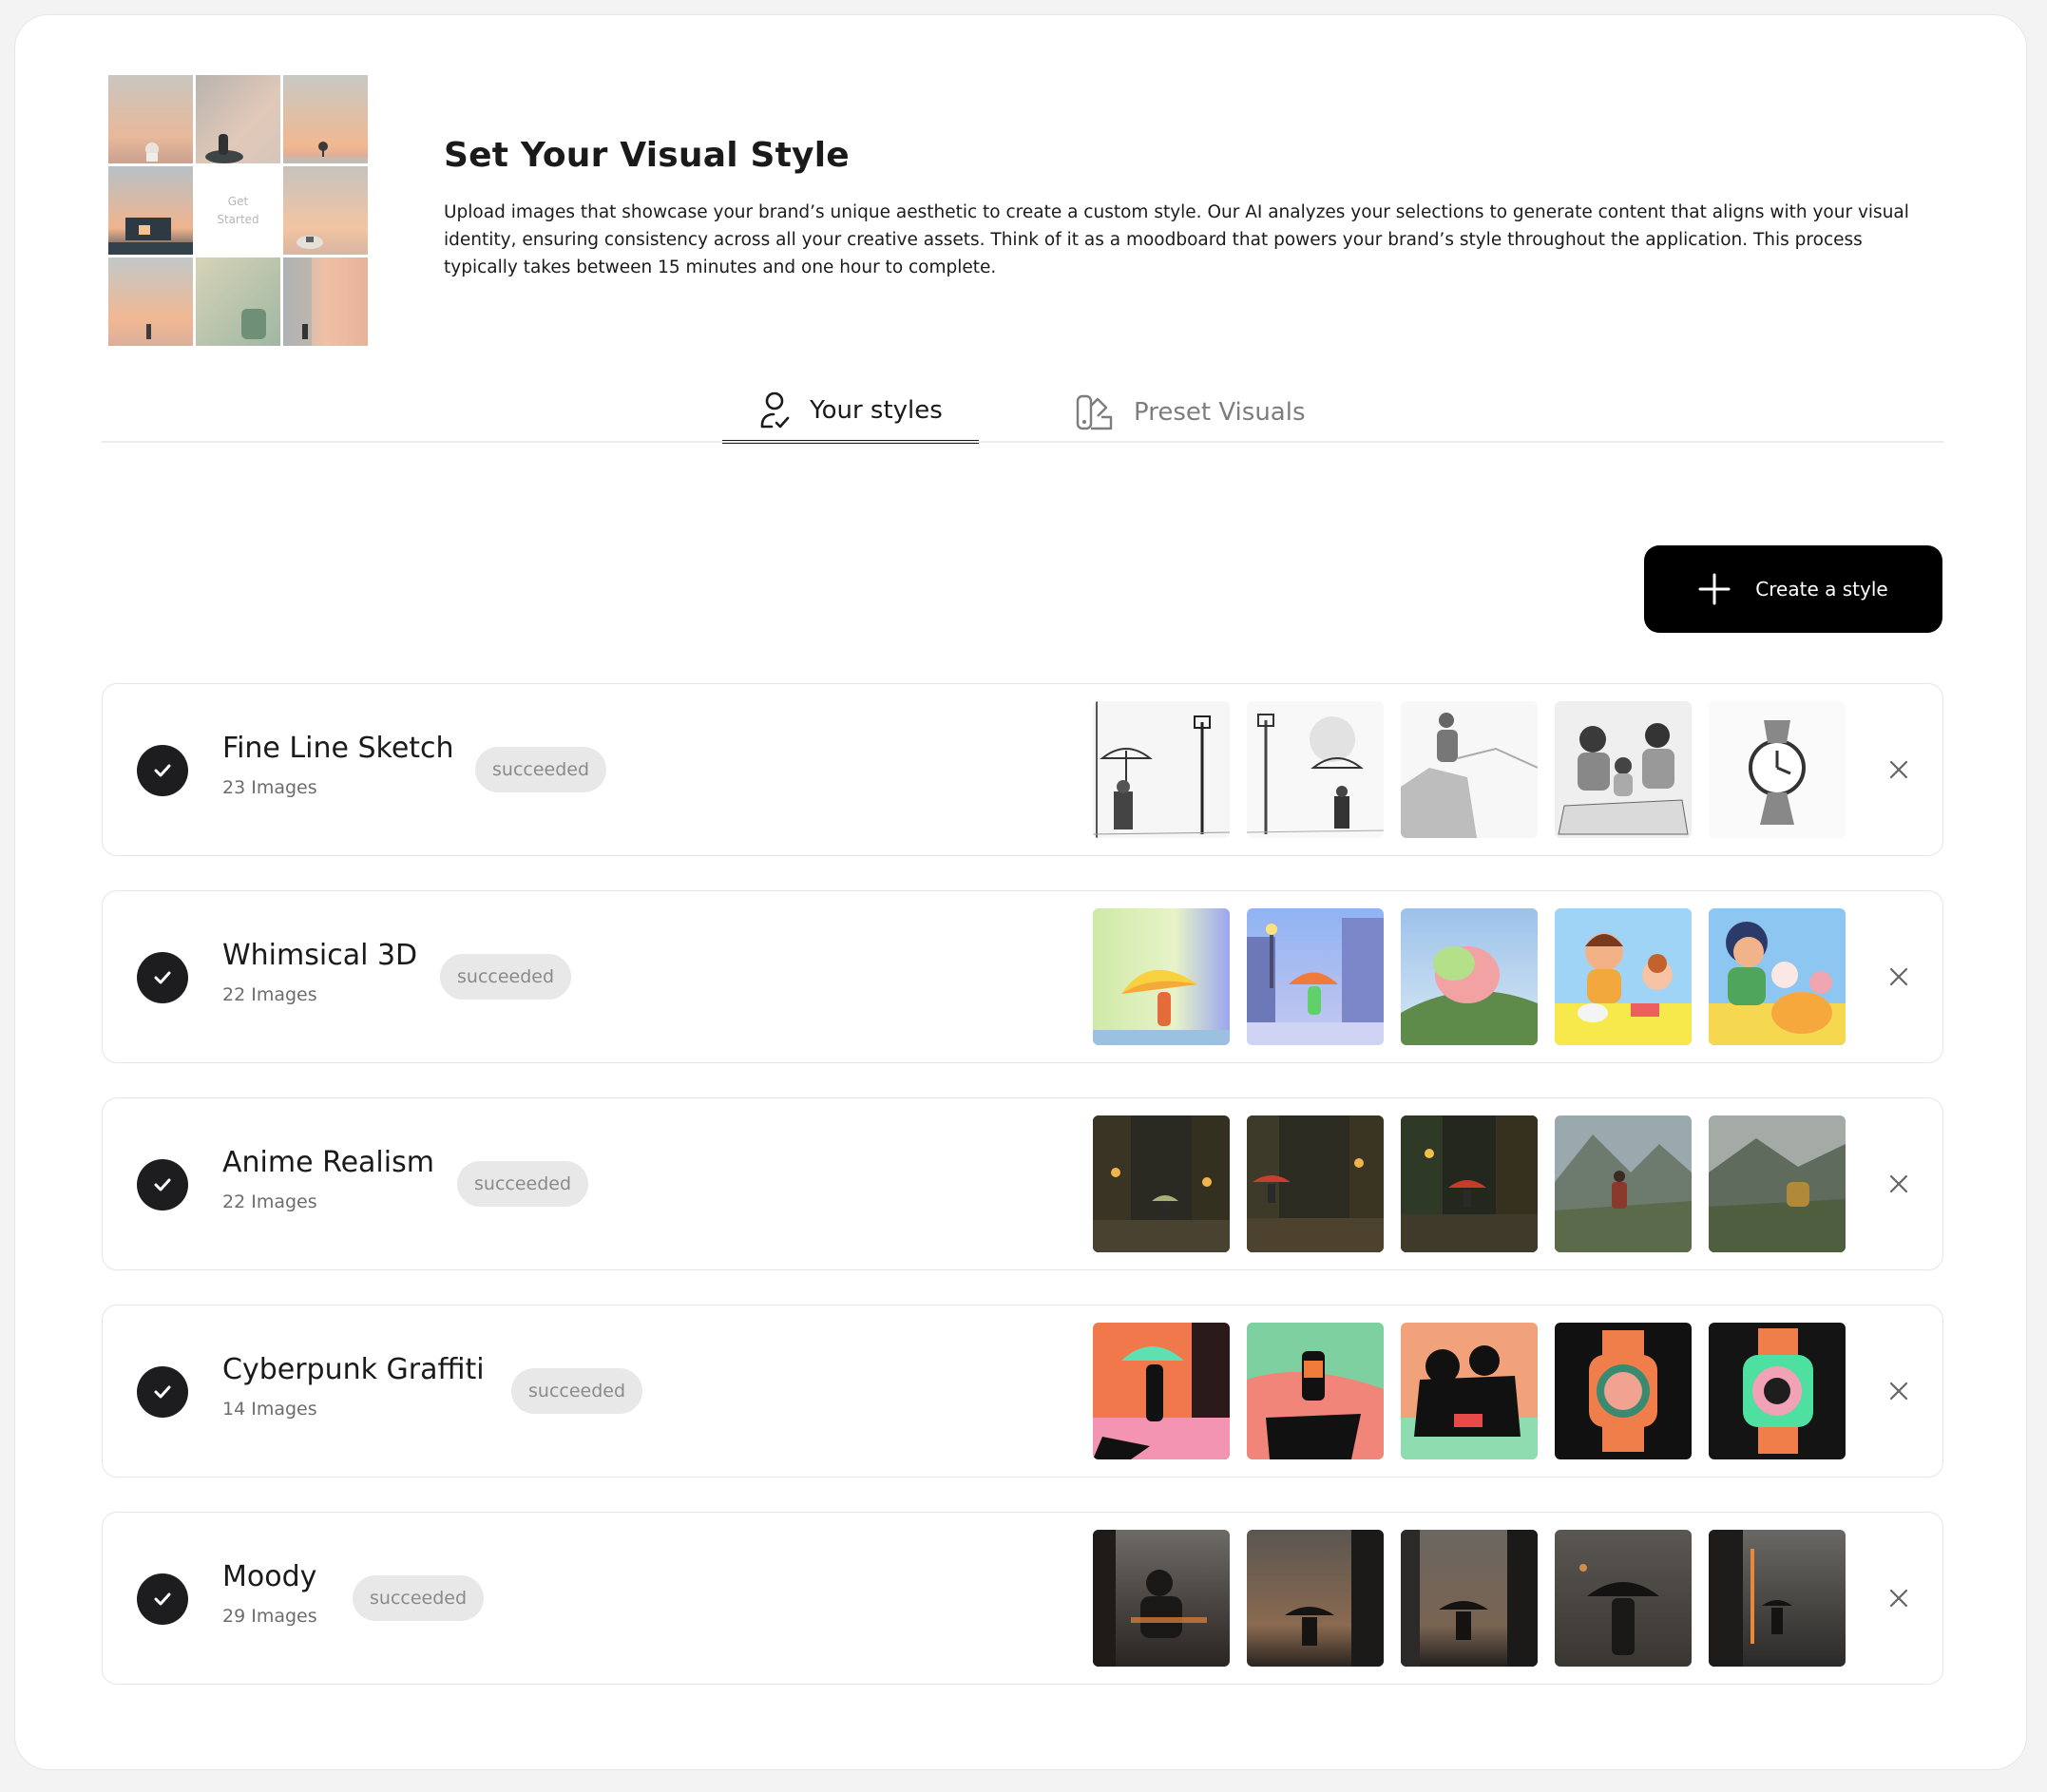 The image size is (2047, 1792). I want to click on get-started-tile: Get Started, so click(238, 211).